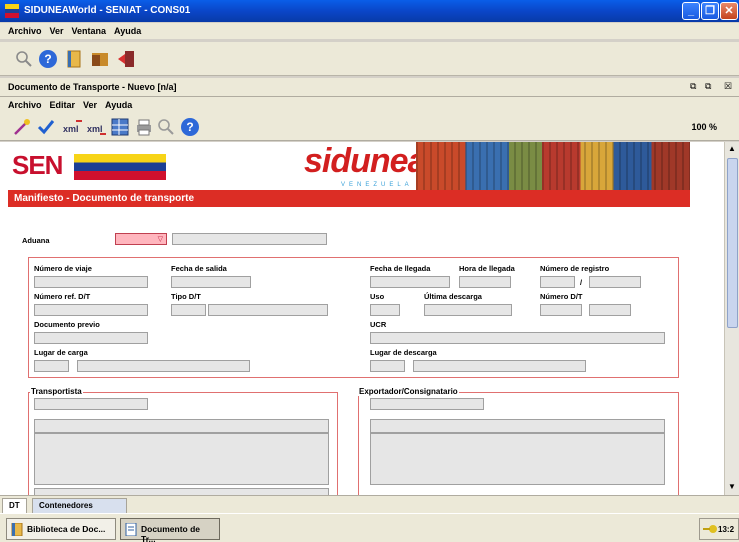  I want to click on exportador-code-field, so click(427, 404).